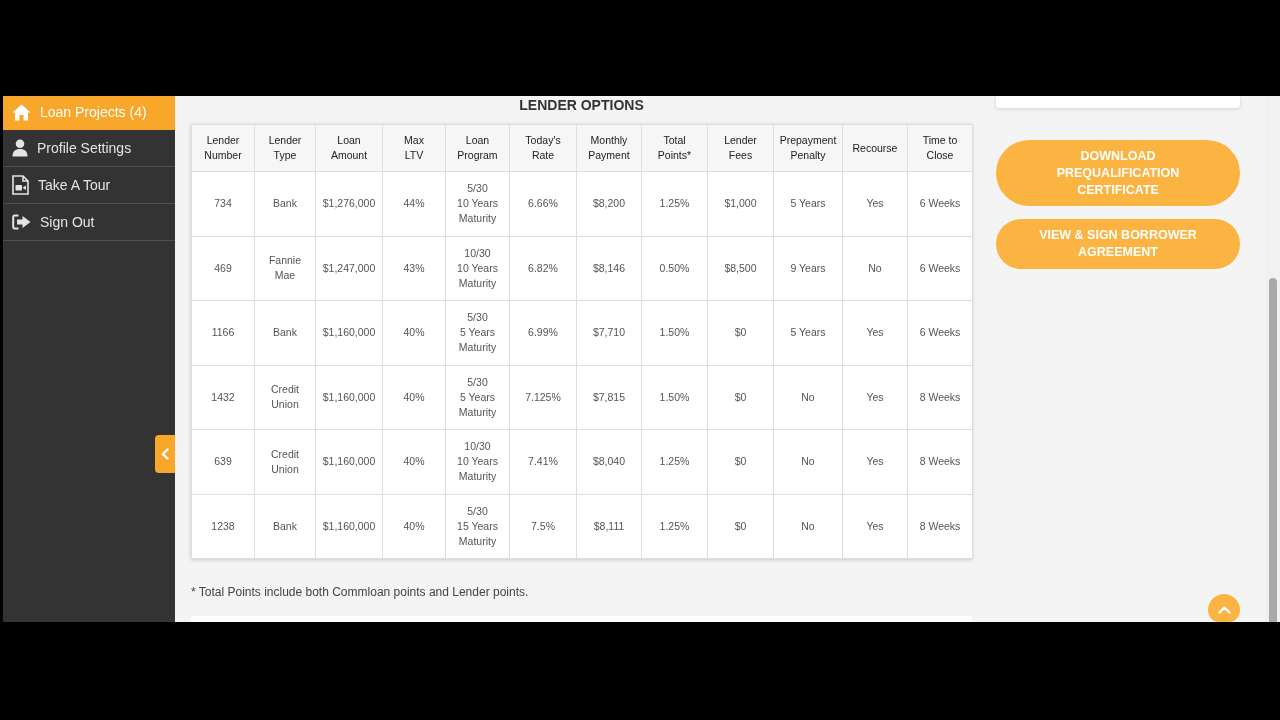  What do you see at coordinates (609, 397) in the screenshot?
I see `table-cell: $7,815` at bounding box center [609, 397].